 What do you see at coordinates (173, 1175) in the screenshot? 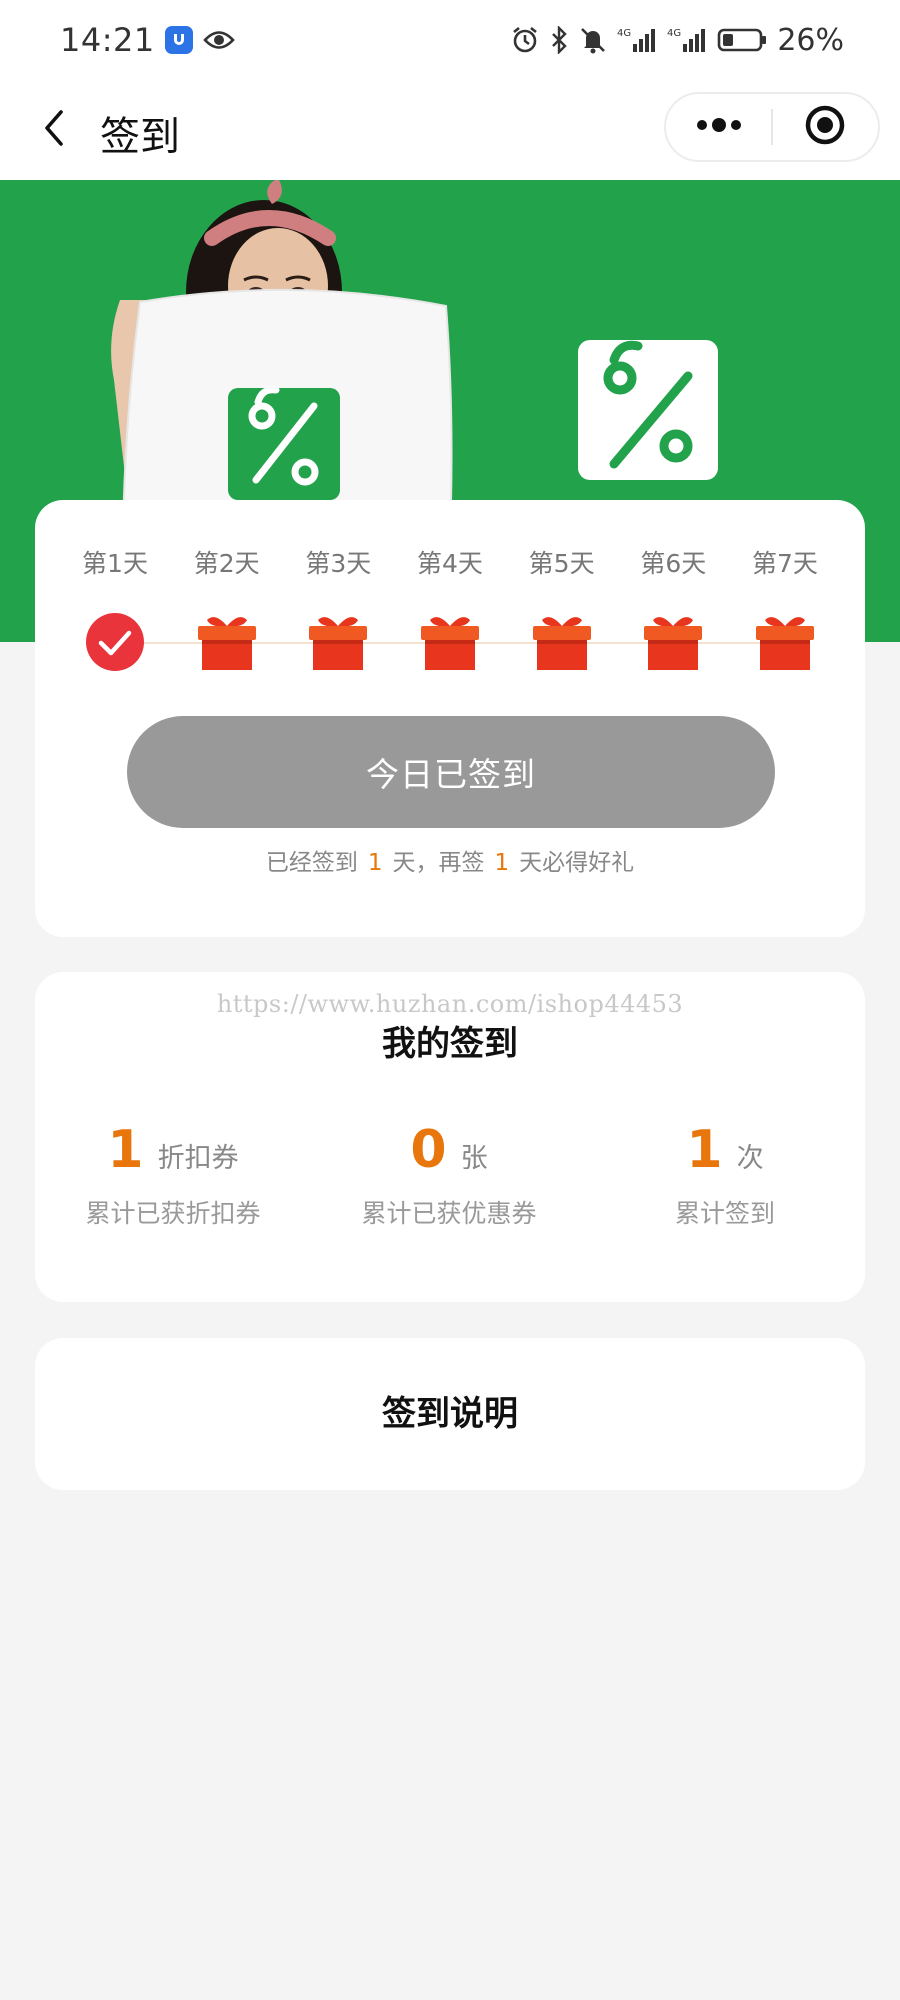
I see `stat-discount-coupons: 1 折扣券 累计已获折扣券` at bounding box center [173, 1175].